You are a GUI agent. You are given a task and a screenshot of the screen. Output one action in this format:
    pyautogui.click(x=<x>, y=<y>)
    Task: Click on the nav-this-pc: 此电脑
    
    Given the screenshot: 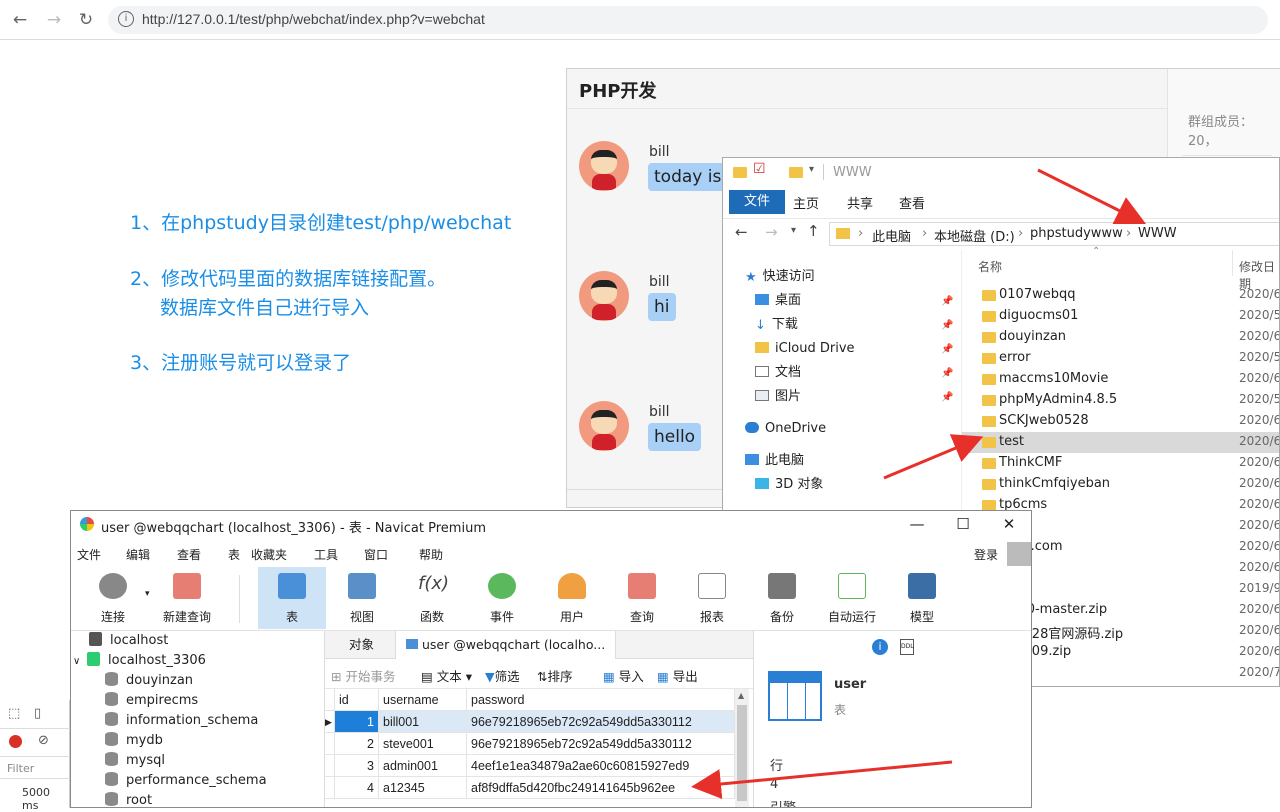 What is the action you would take?
    pyautogui.click(x=774, y=461)
    